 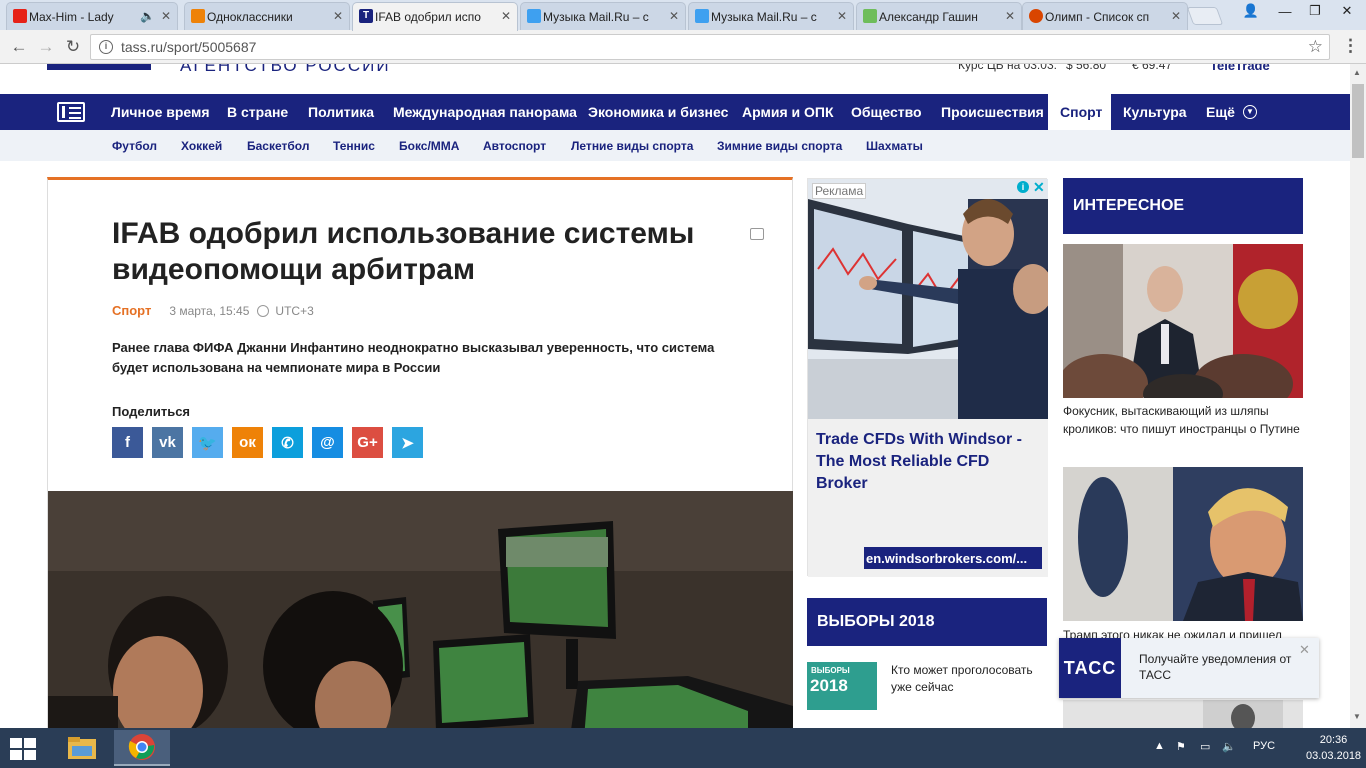 I want to click on subnav-football: Футбол, so click(x=134, y=145).